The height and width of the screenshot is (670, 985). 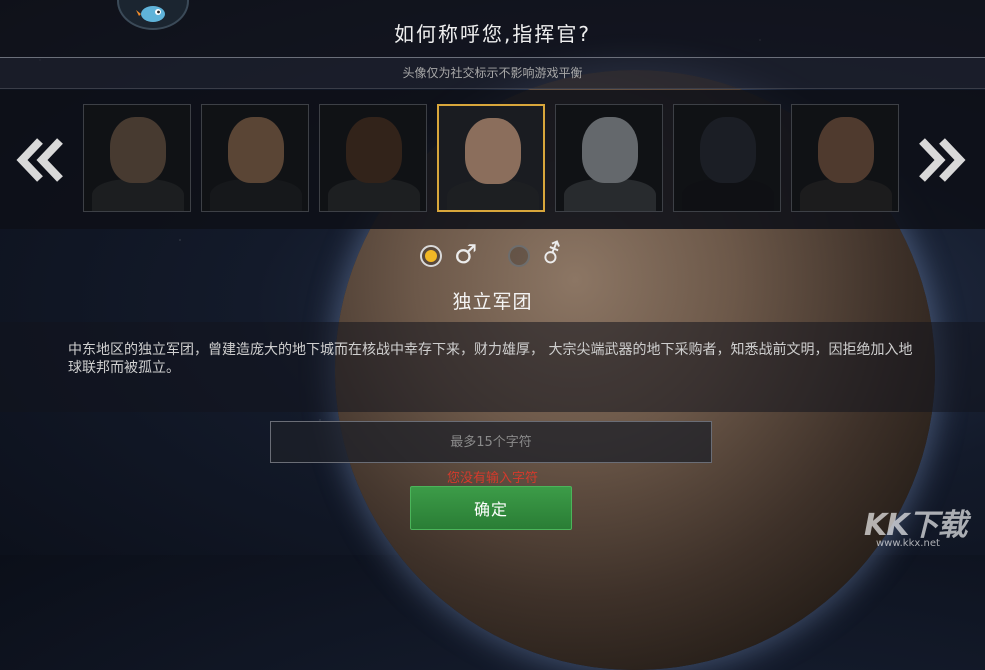 What do you see at coordinates (491, 508) in the screenshot?
I see `confirm-button: 确定` at bounding box center [491, 508].